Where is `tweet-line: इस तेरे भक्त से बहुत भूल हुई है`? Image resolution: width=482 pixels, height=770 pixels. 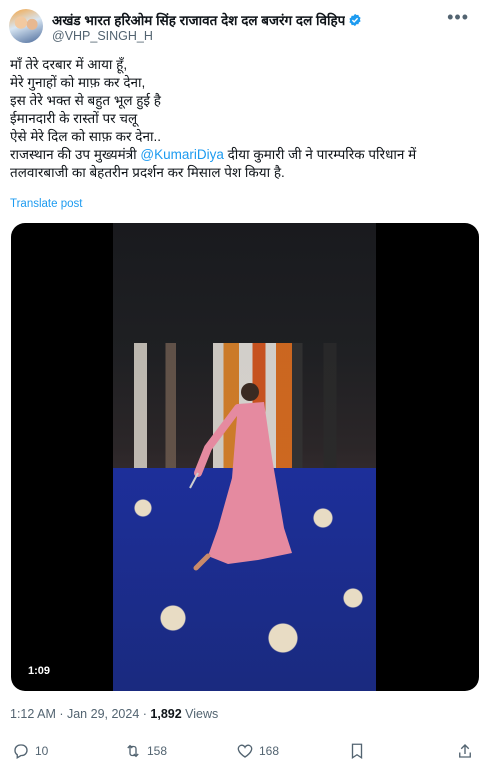
tweet-line: इस तेरे भक्त से बहुत भूल हुई है is located at coordinates (85, 100).